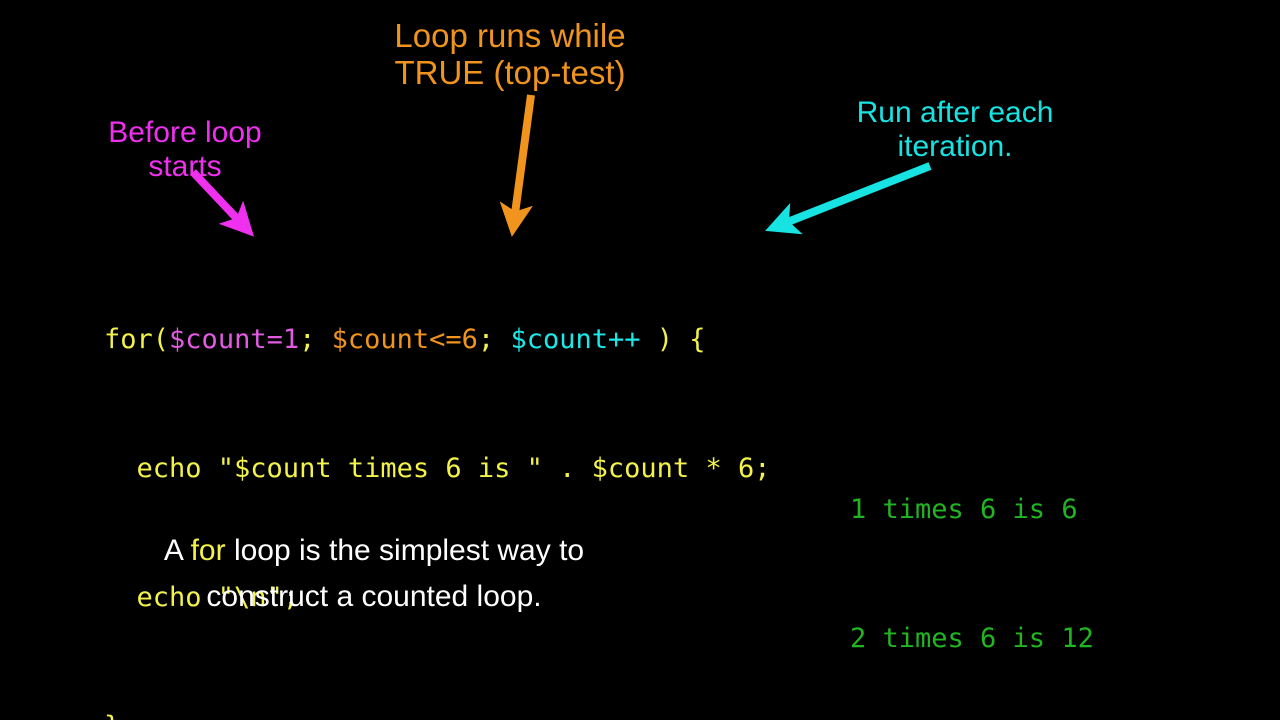  What do you see at coordinates (177, 550) in the screenshot?
I see `description-part-1: A` at bounding box center [177, 550].